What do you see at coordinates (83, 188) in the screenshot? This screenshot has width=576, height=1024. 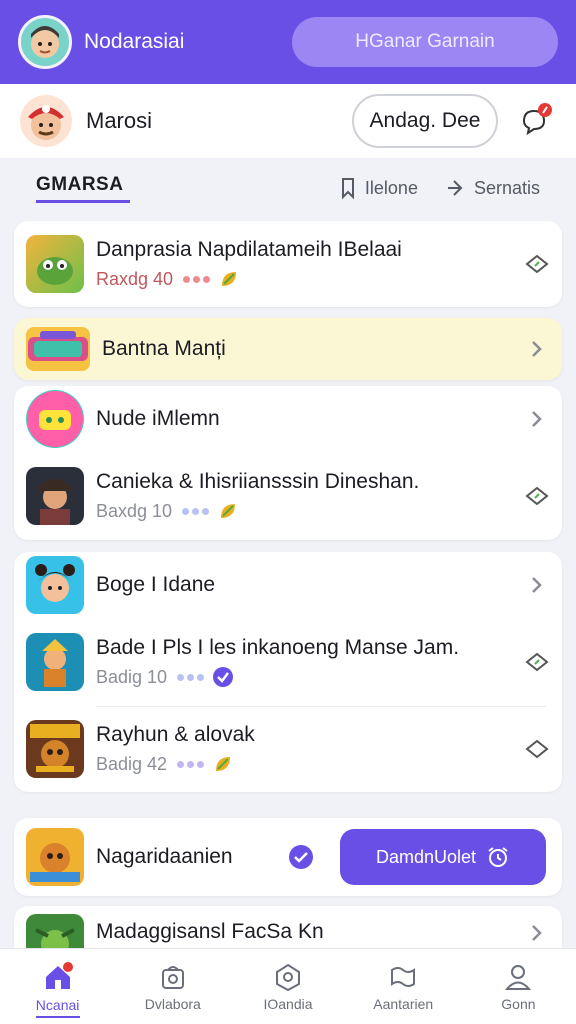 I see `section-title-tab: GMARSA` at bounding box center [83, 188].